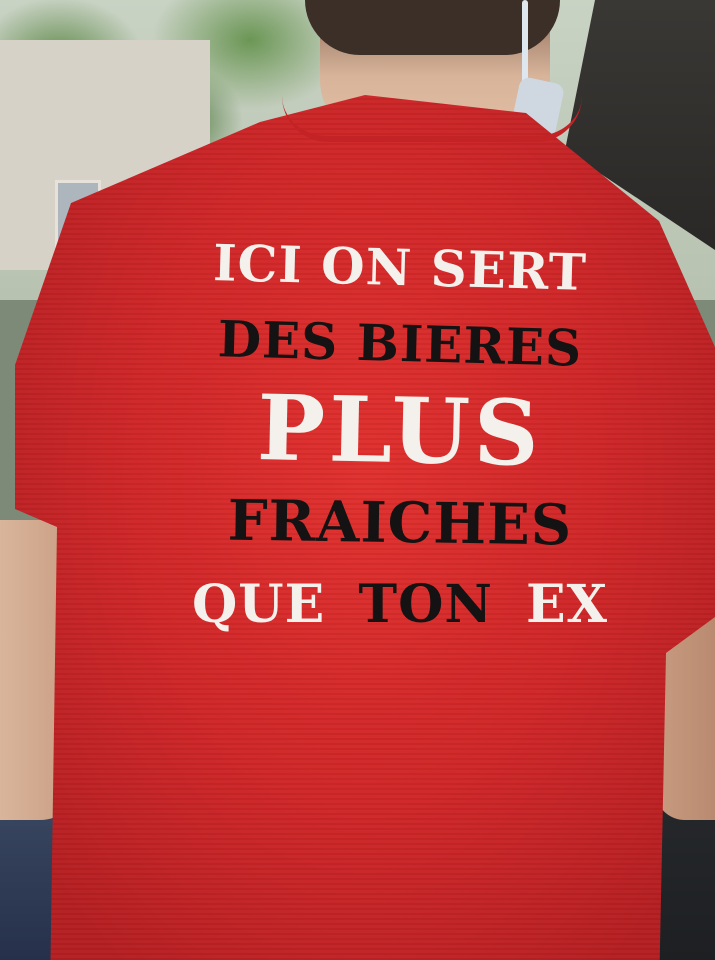  Describe the element at coordinates (567, 604) in the screenshot. I see `print-word-ex: EX` at that location.